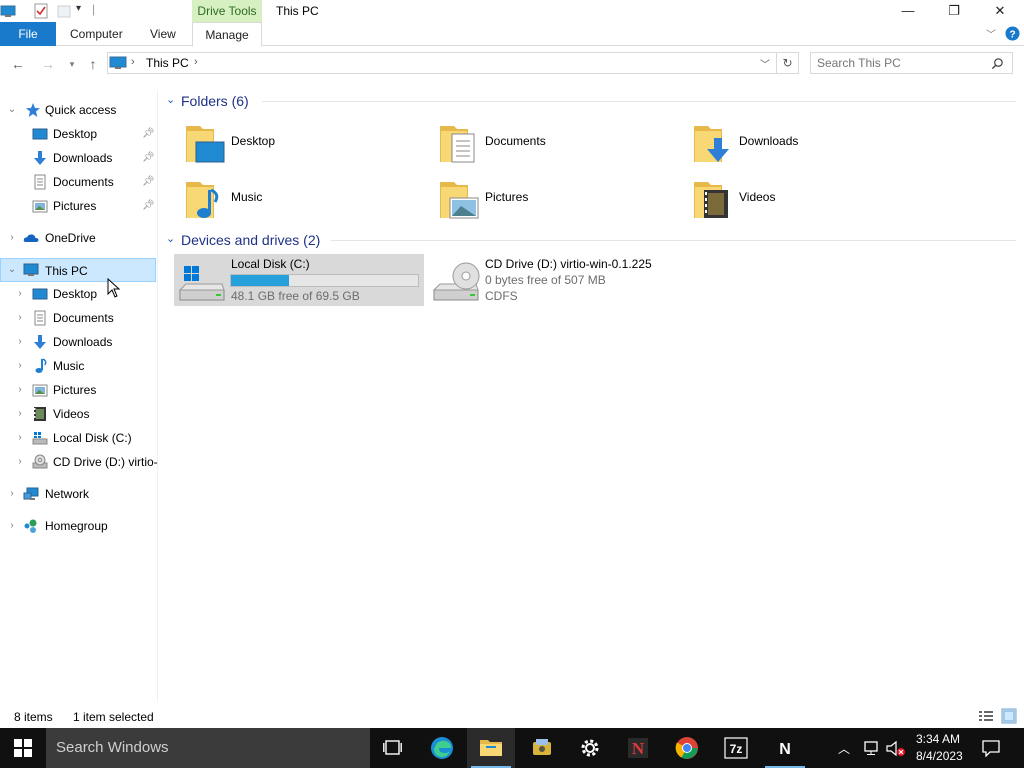  Describe the element at coordinates (442, 748) in the screenshot. I see `edge-browser-icon` at that location.